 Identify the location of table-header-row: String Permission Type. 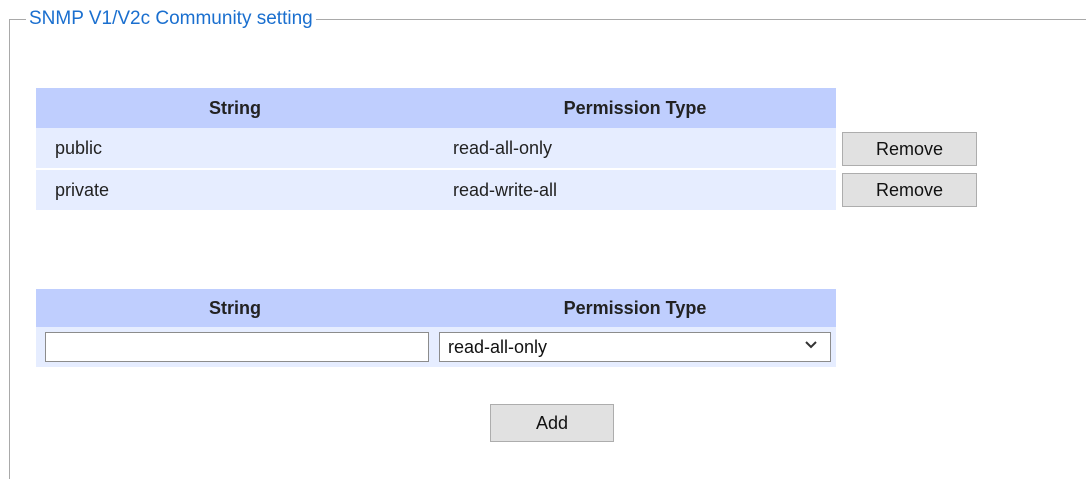
(514, 108).